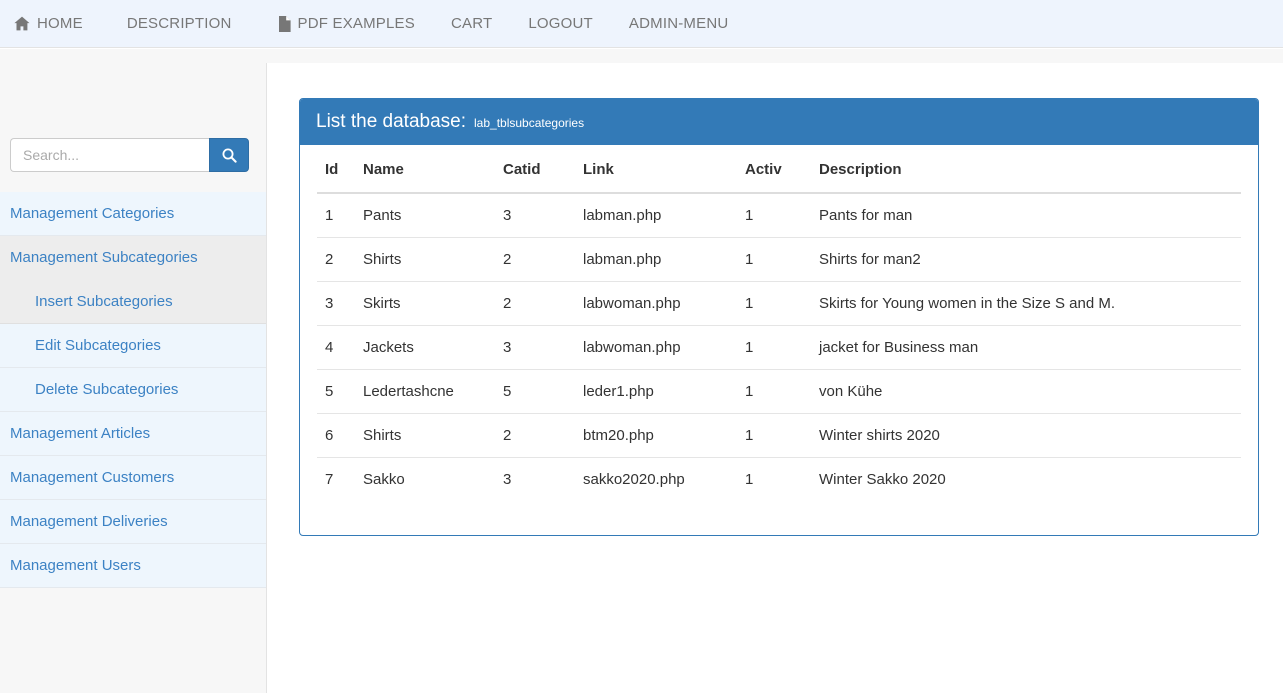  I want to click on nav-item-pdf-examples: PDF EXAMPLES, so click(346, 24).